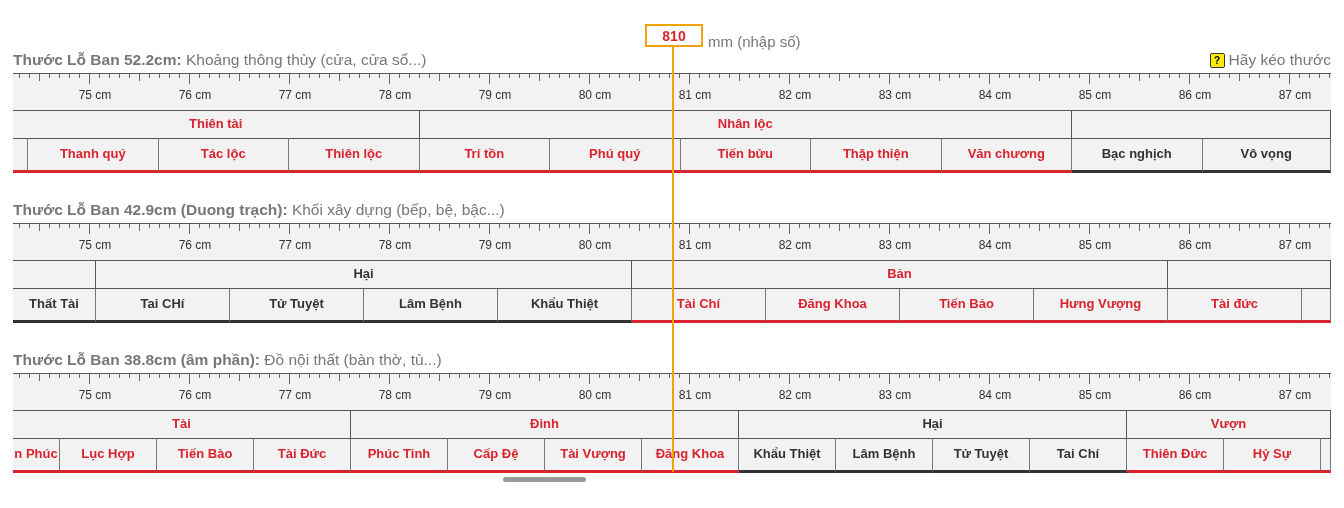 Image resolution: width=1344 pixels, height=508 pixels. I want to click on ruler-cell: Hỷ Sự, so click(1272, 455).